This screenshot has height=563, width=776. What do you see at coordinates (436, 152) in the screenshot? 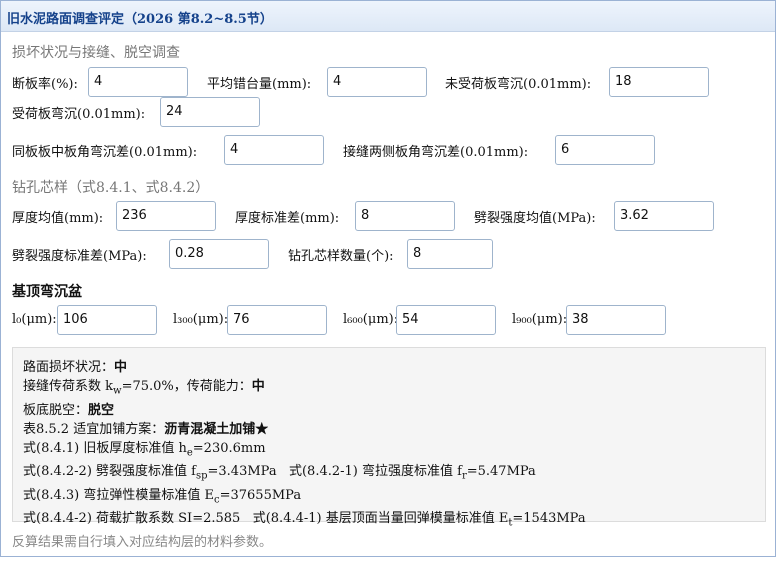
I see `joint-deflection-diff-label: 接缝两侧板角弯沉差(0.01mm):` at bounding box center [436, 152].